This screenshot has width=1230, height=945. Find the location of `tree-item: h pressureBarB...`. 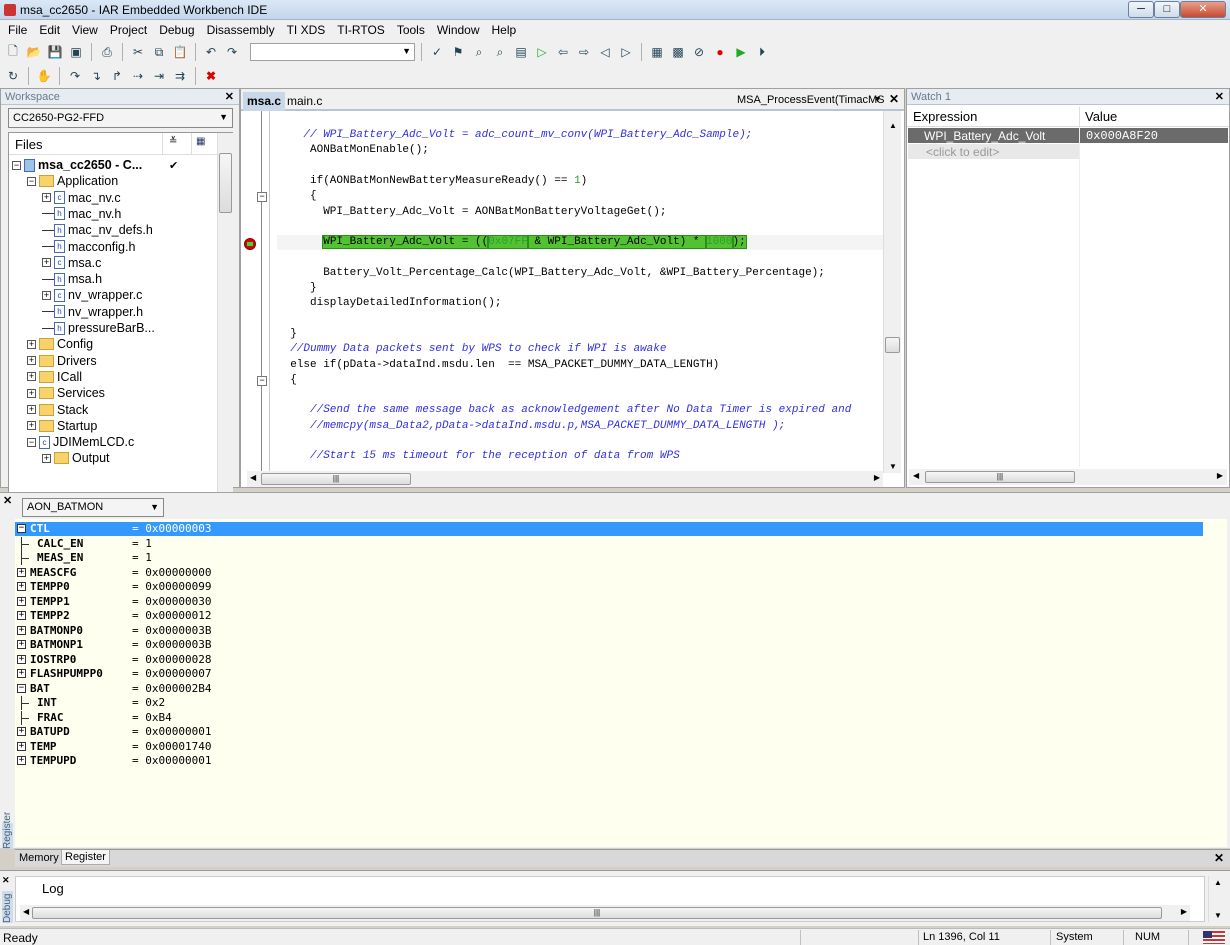

tree-item: h pressureBarB... is located at coordinates (98, 328).